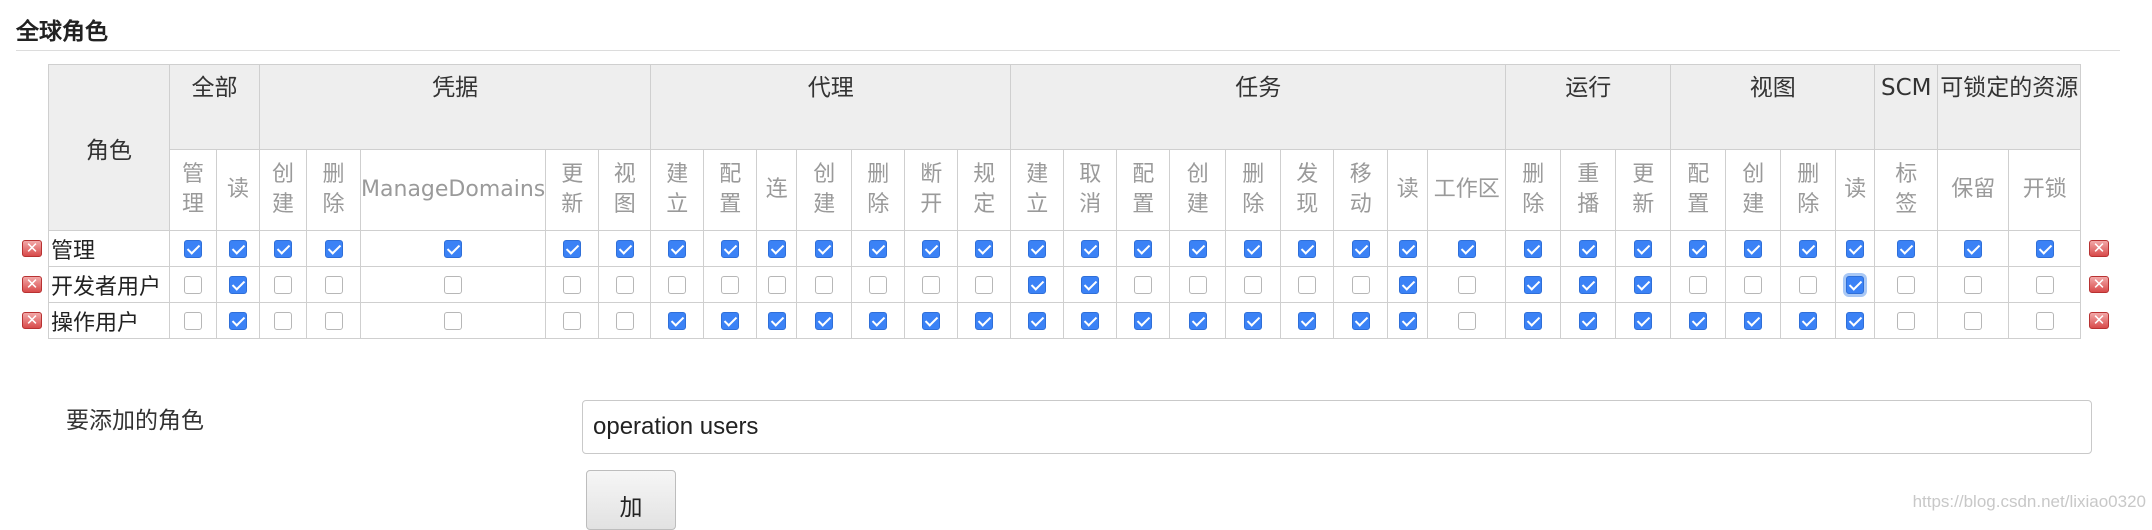  I want to click on add-role-button: 加, so click(631, 500).